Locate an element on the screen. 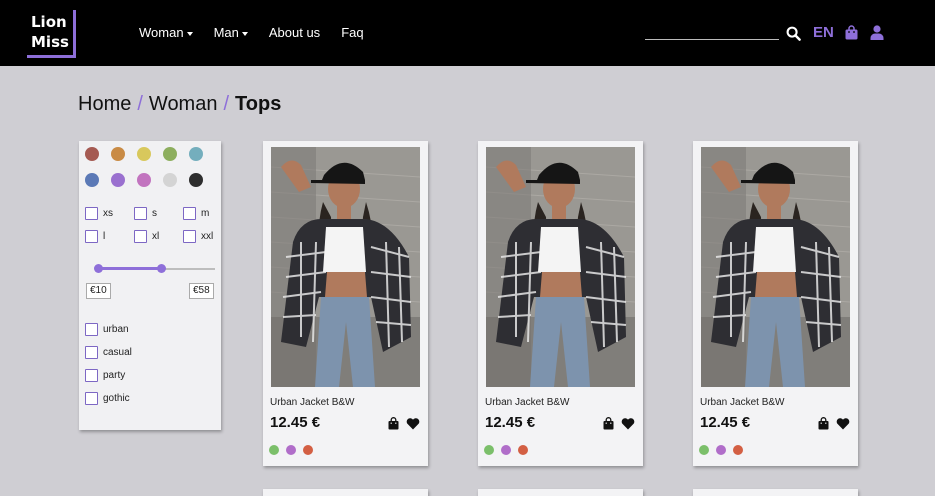  nav-item-about-us: About us is located at coordinates (294, 32).